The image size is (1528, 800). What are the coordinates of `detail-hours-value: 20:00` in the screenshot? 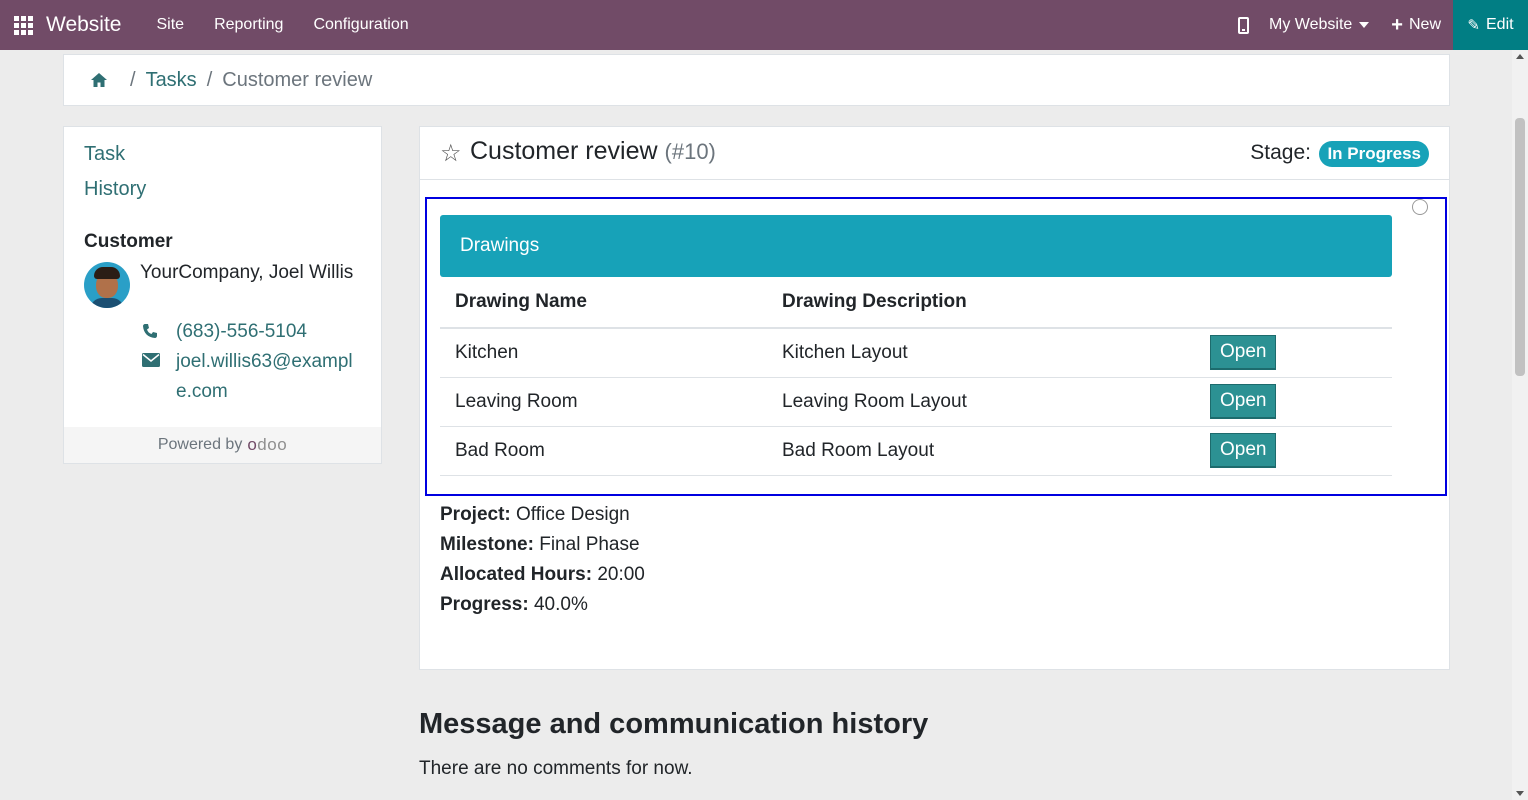 It's located at (621, 574).